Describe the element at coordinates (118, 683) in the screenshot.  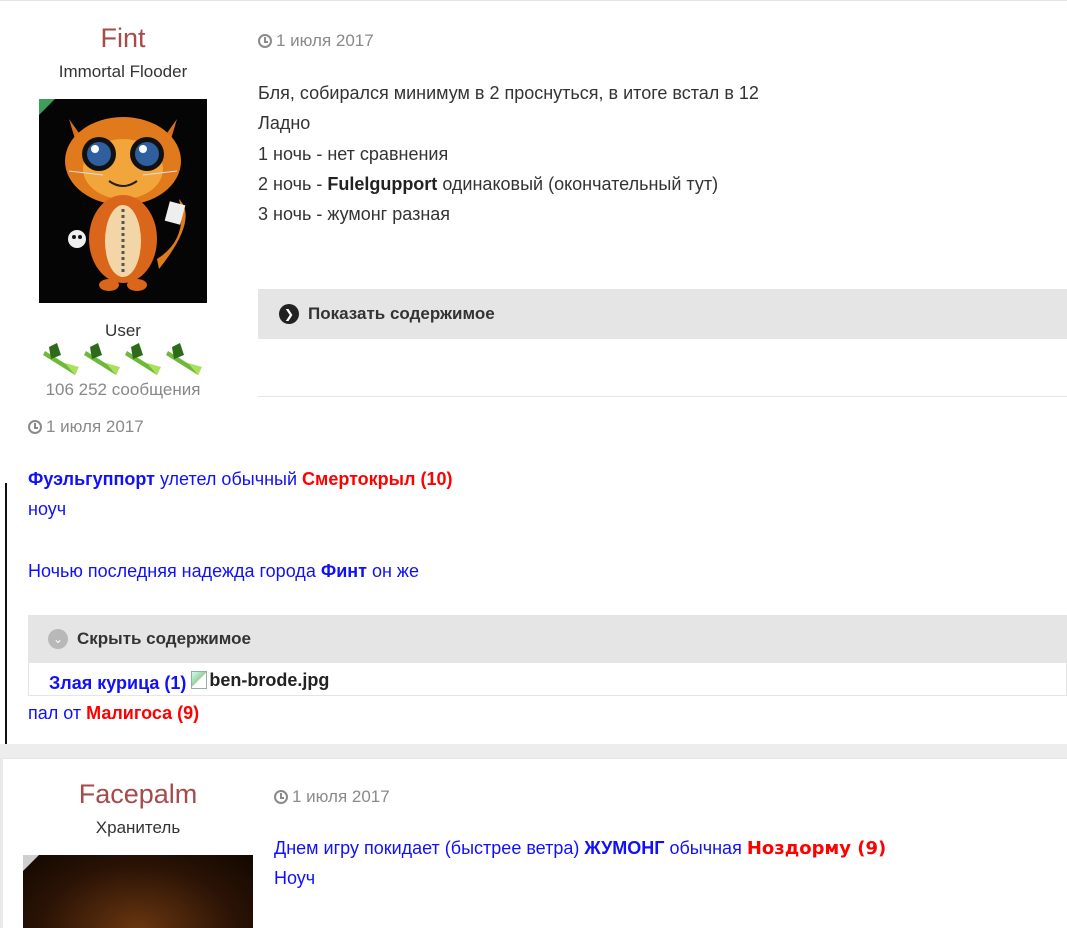
I see `card-name: Злая курица (1)` at that location.